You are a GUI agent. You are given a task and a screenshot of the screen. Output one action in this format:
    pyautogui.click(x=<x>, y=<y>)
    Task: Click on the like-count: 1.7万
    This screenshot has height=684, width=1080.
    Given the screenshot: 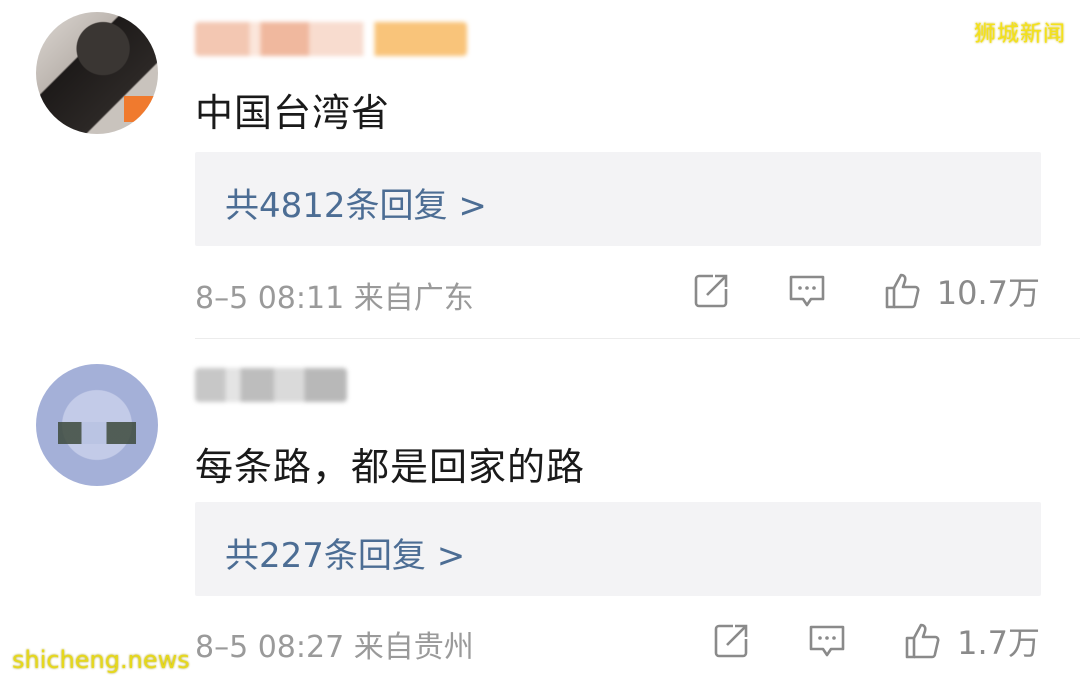 What is the action you would take?
    pyautogui.click(x=998, y=643)
    